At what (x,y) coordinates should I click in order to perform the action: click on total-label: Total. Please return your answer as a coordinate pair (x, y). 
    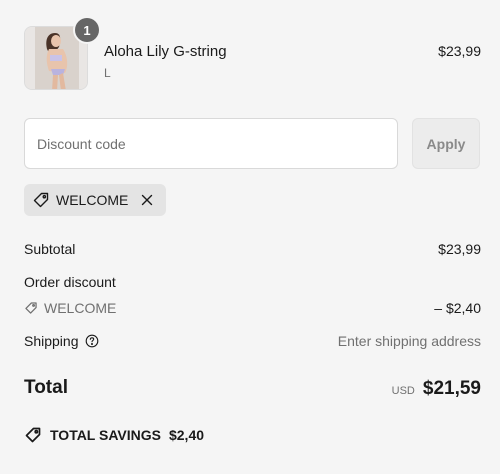
    Looking at the image, I should click on (46, 387).